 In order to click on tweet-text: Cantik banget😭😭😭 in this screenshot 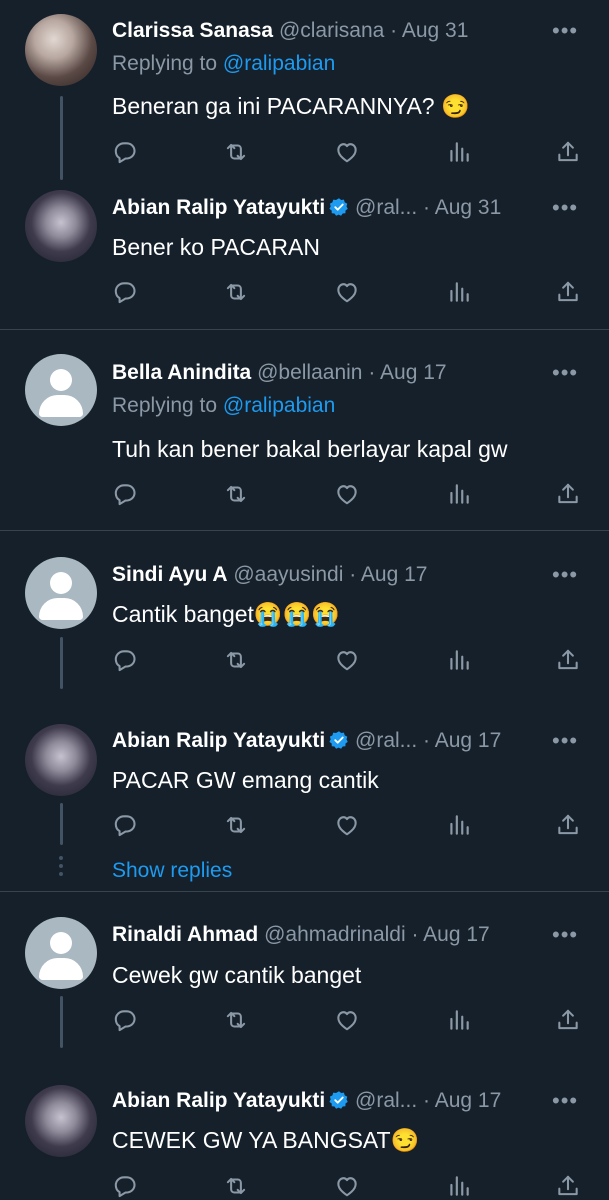, I will do `click(226, 614)`.